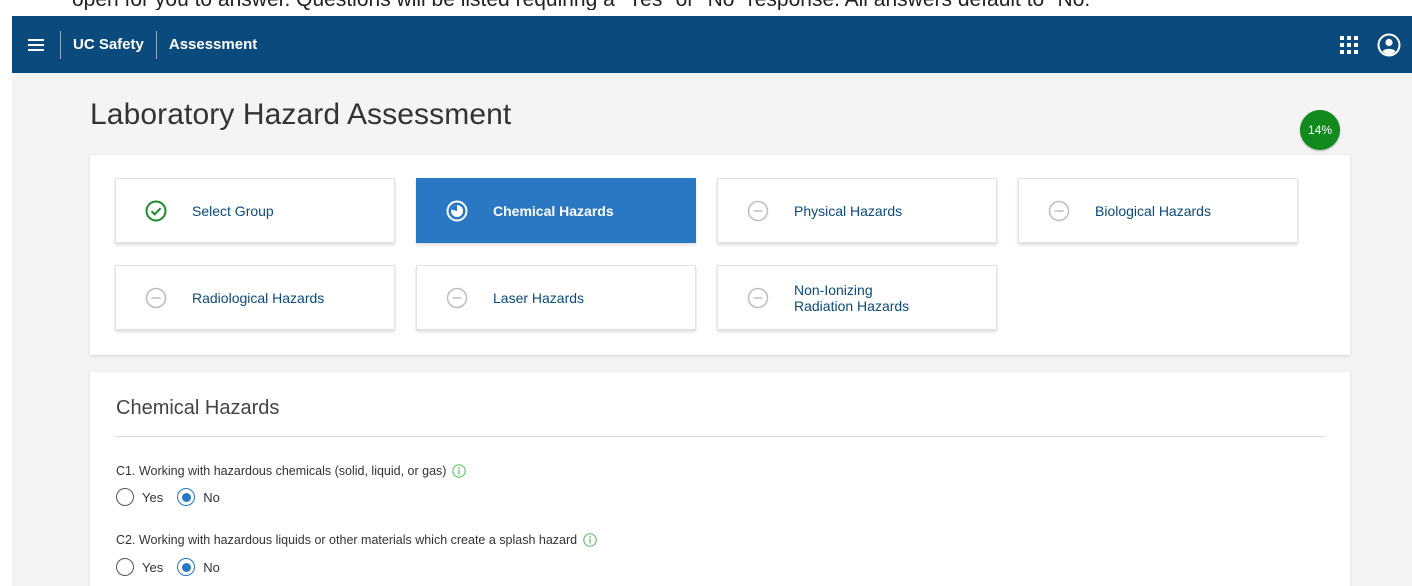 This screenshot has height=586, width=1412. I want to click on answer-group-c2: Yes No, so click(175, 567).